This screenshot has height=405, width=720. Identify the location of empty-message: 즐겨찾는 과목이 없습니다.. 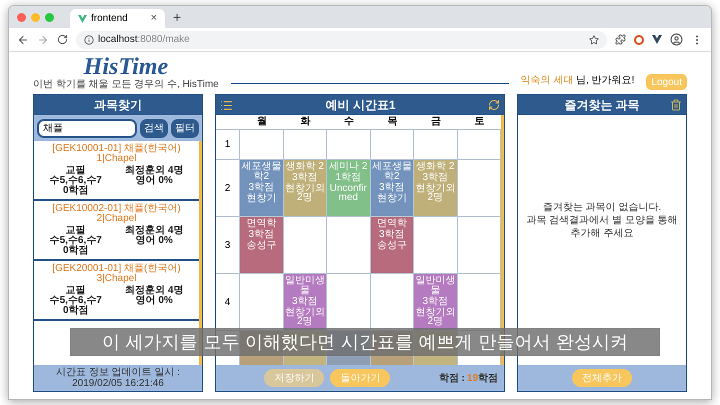
(602, 207).